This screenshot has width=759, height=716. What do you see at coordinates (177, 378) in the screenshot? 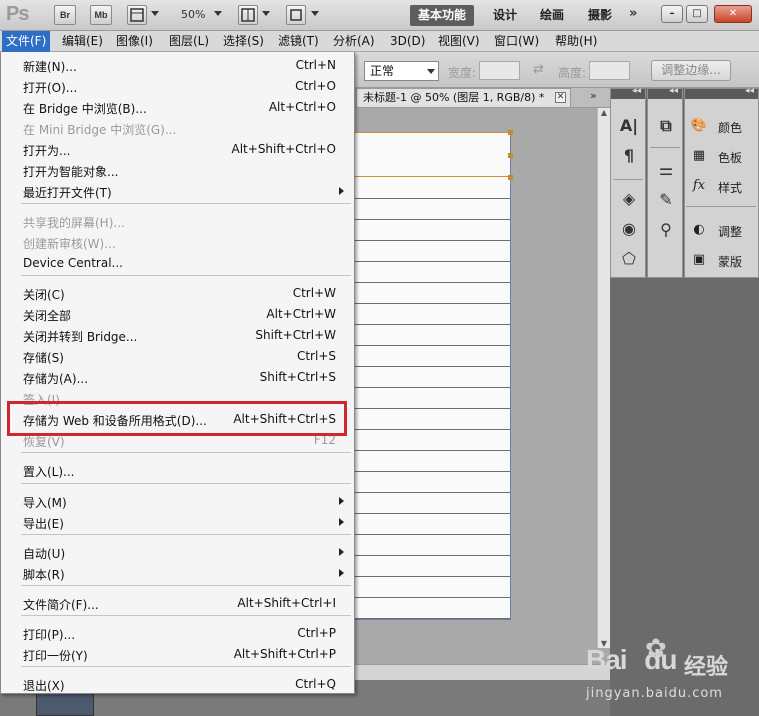
I see `menu-item-14: 存储为(A)... Shift+Ctrl+S` at bounding box center [177, 378].